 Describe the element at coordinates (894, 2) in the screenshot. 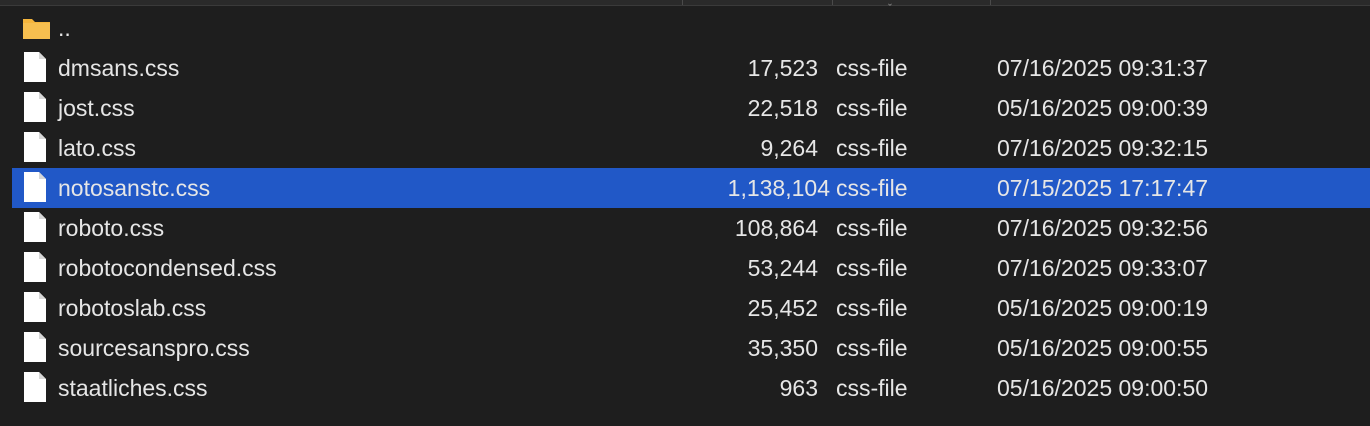

I see `sort-indicator-icon: ˬ` at that location.